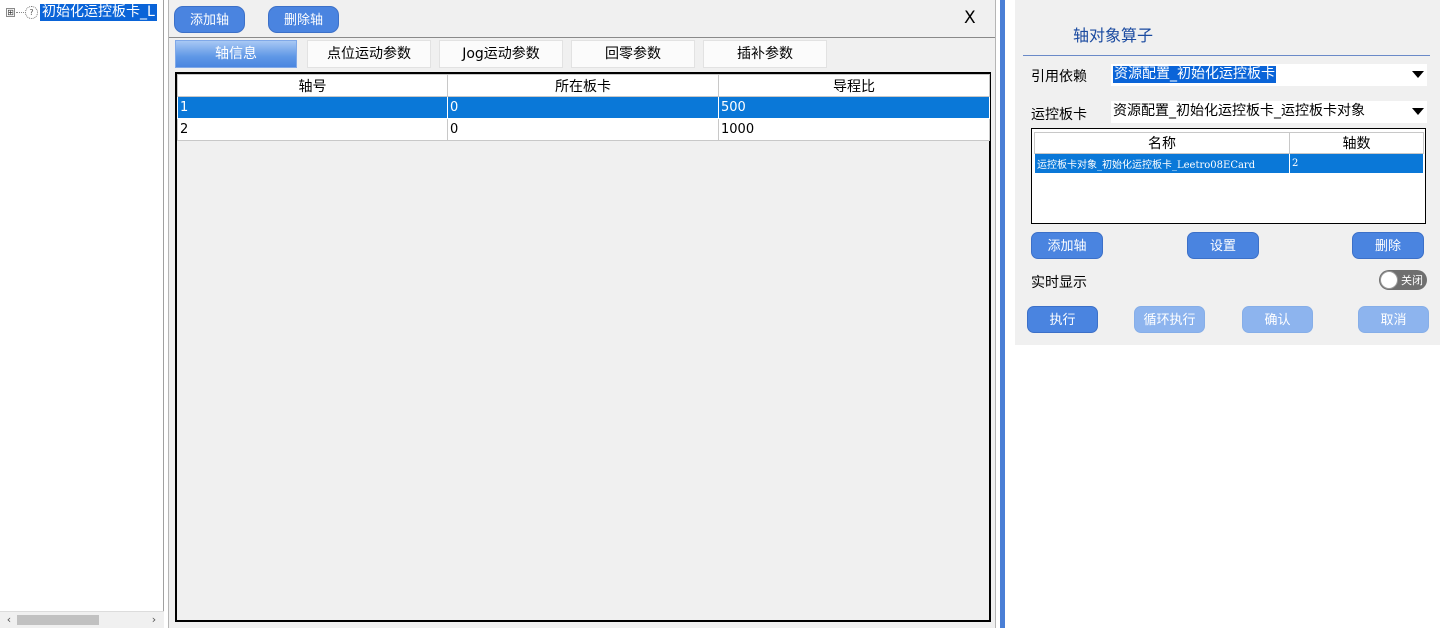 The image size is (1440, 628). Describe the element at coordinates (854, 129) in the screenshot. I see `table-cell: 1000` at that location.